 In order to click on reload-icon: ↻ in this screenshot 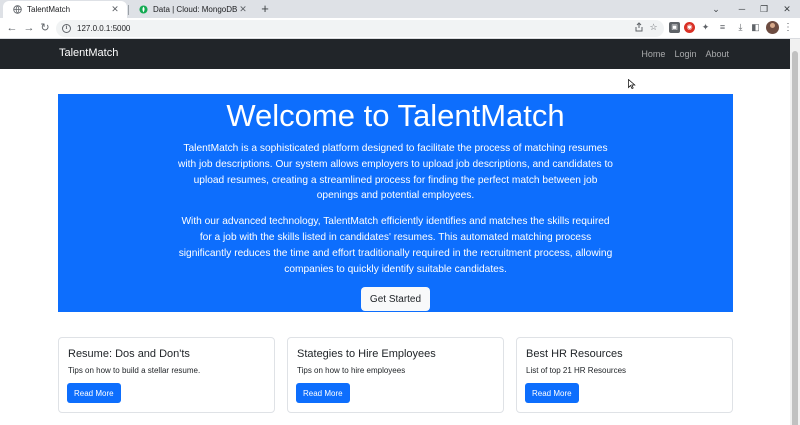, I will do `click(45, 28)`.